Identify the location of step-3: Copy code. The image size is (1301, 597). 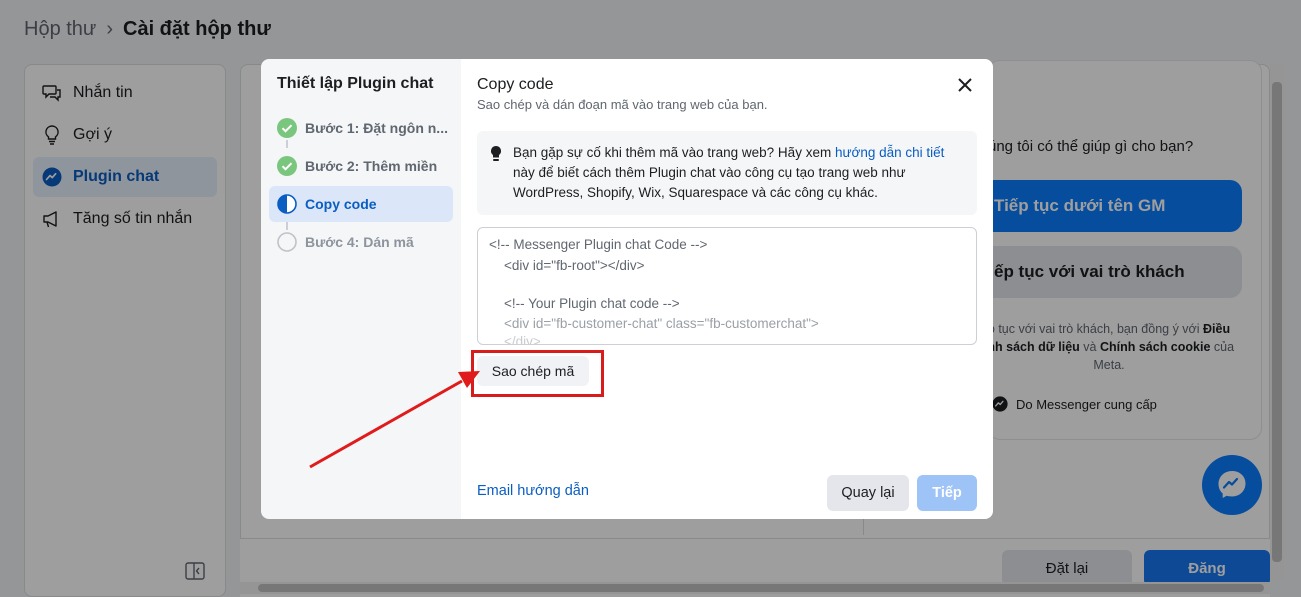
(361, 204).